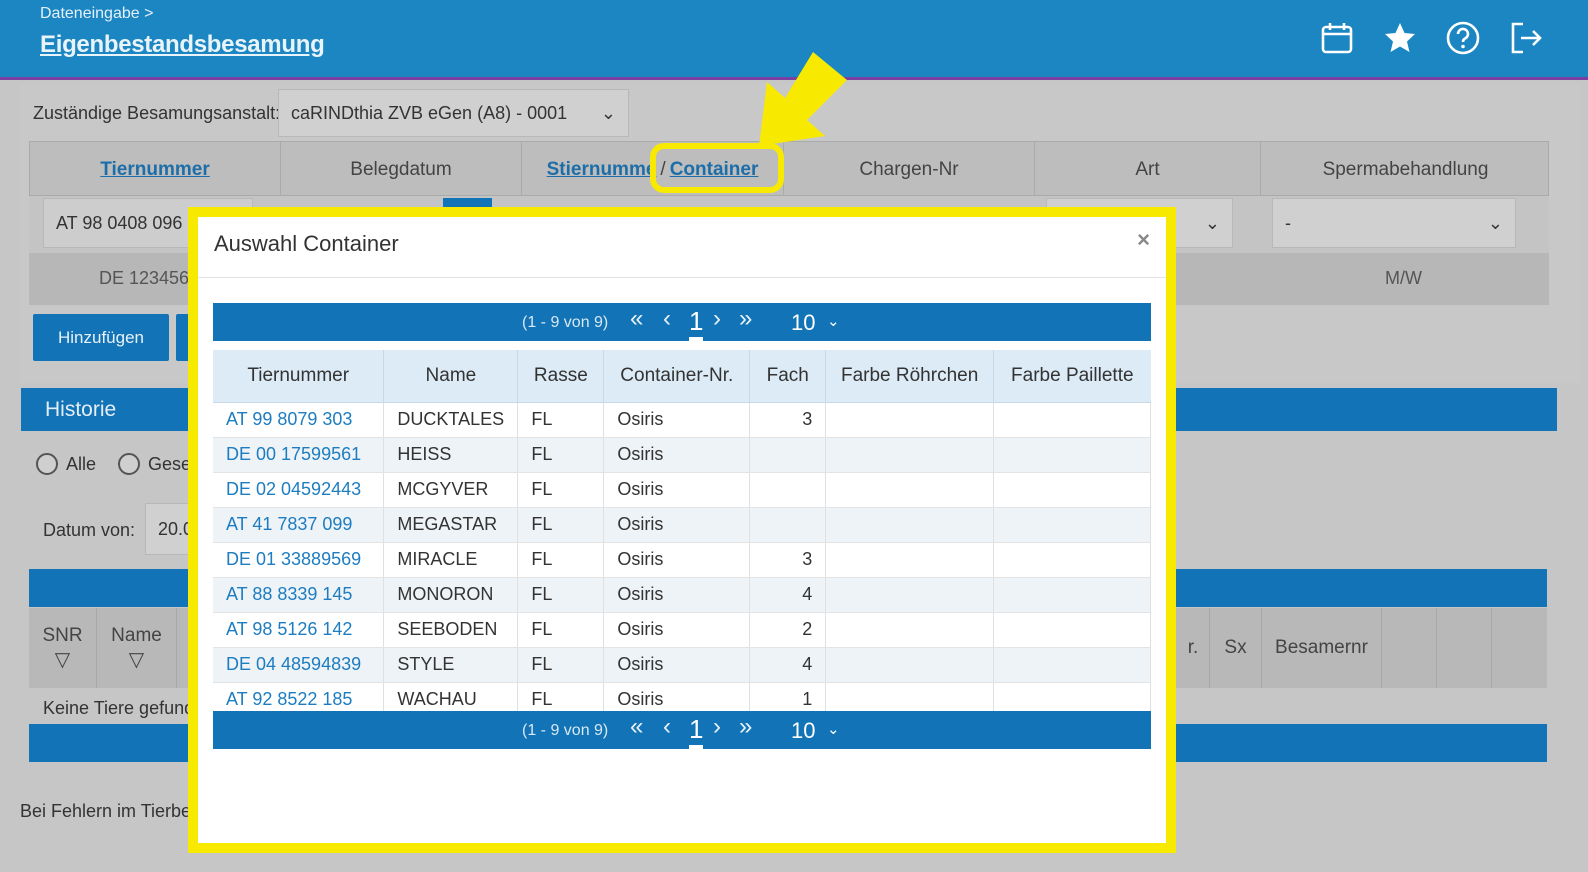 The height and width of the screenshot is (872, 1588). What do you see at coordinates (299, 665) in the screenshot?
I see `cell-tiernummer: DE 04 48594839` at bounding box center [299, 665].